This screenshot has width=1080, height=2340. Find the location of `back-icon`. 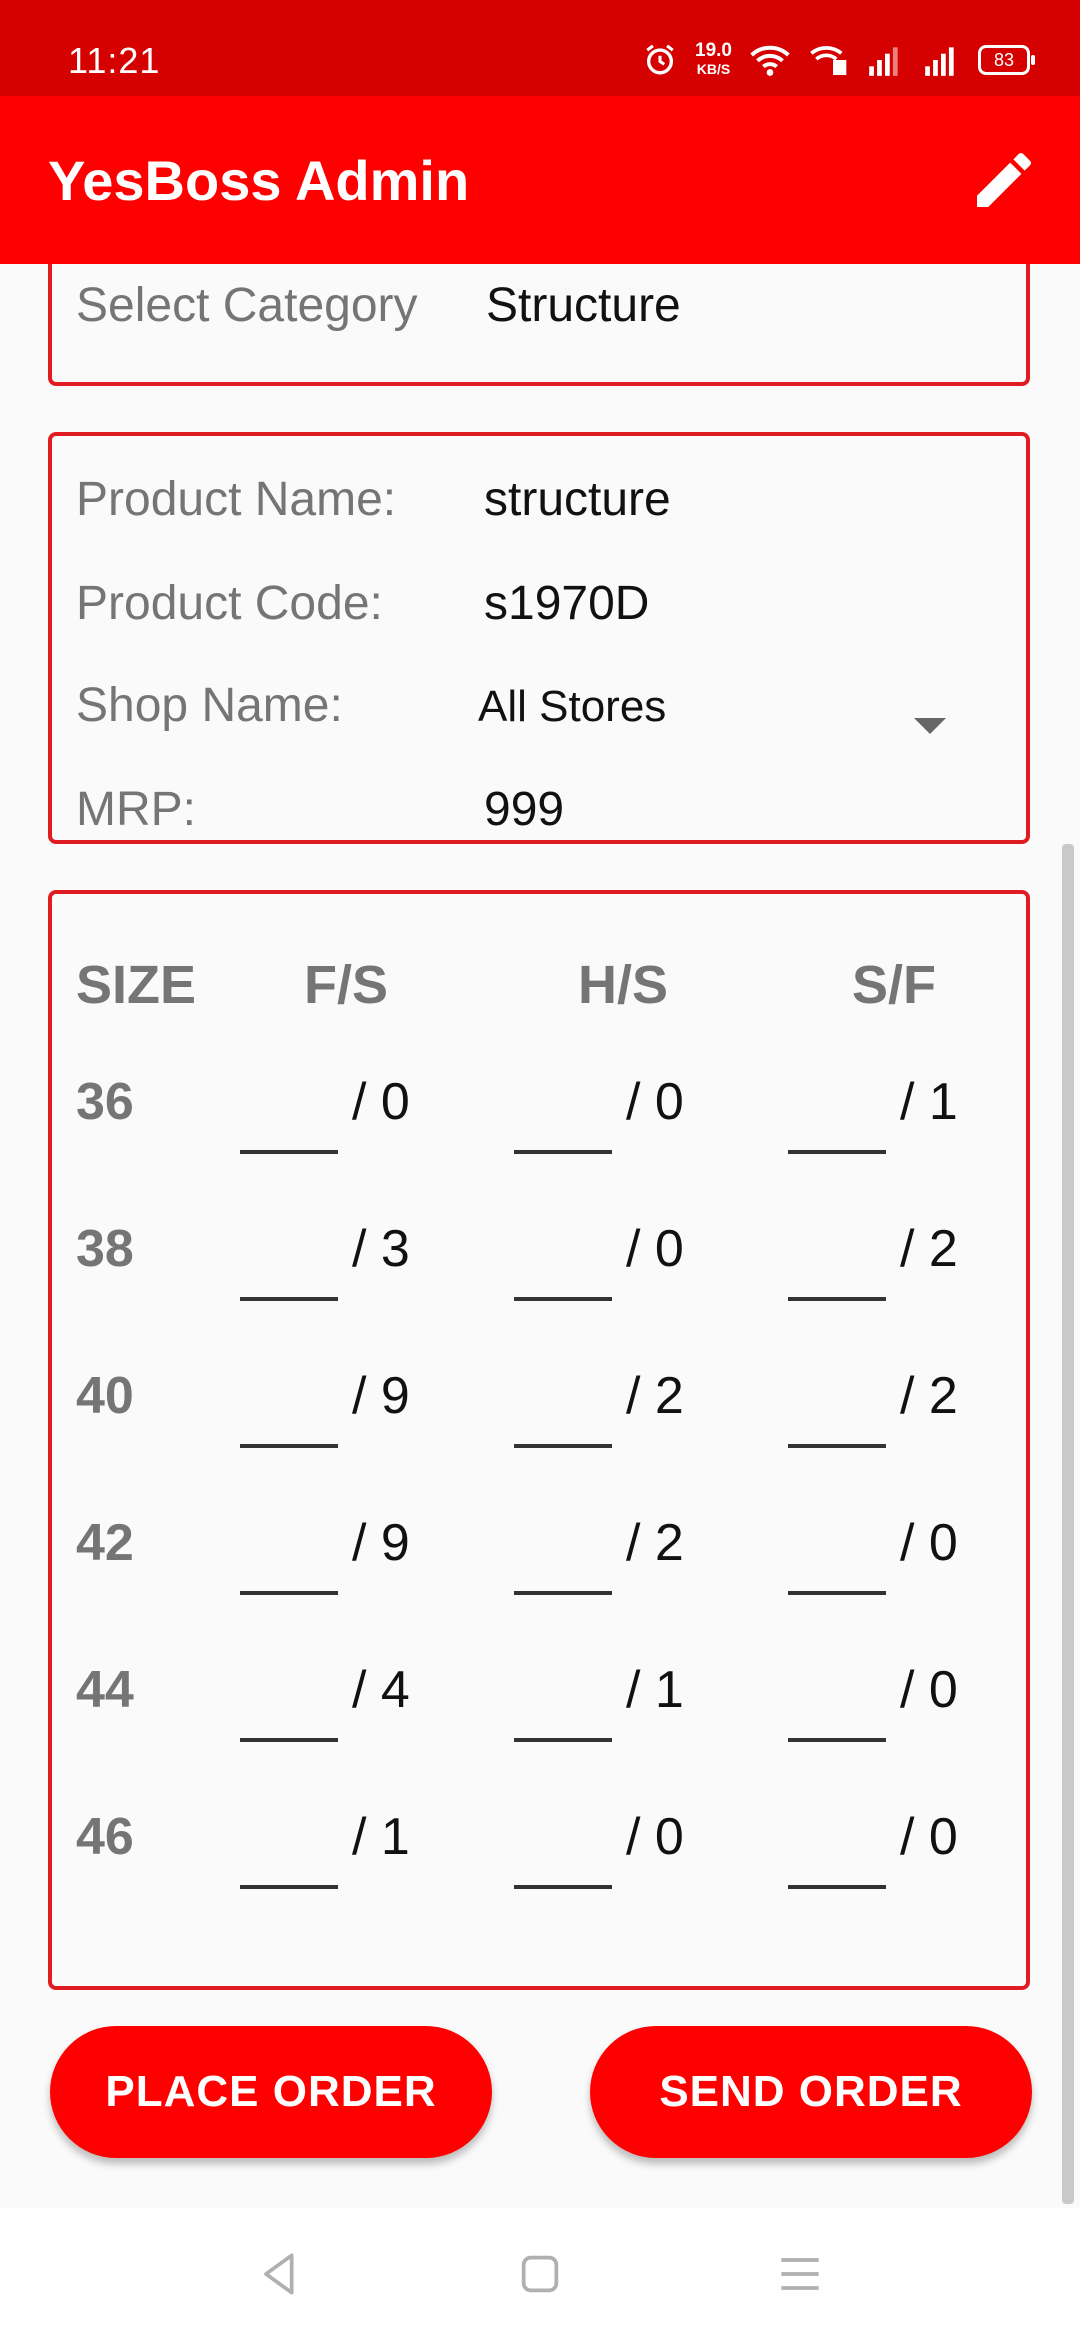

back-icon is located at coordinates (280, 2274).